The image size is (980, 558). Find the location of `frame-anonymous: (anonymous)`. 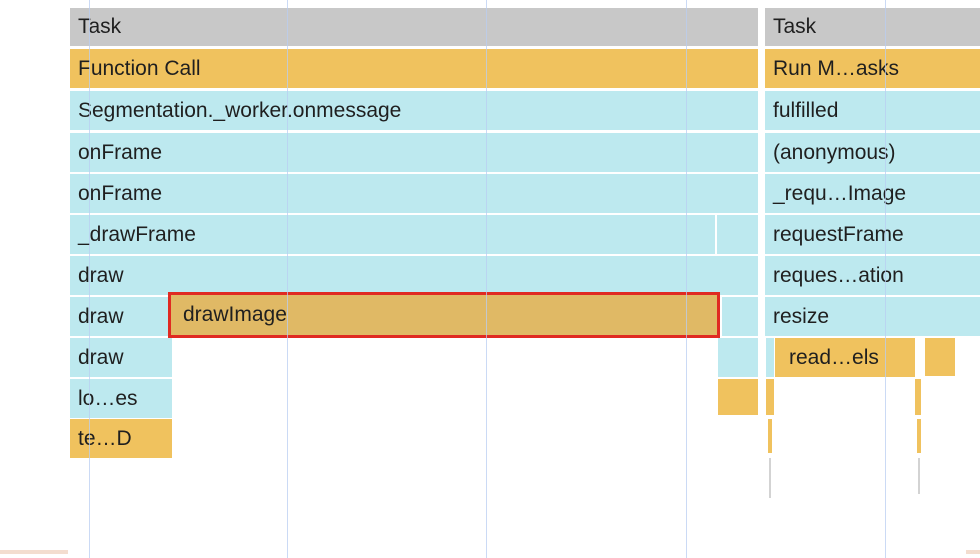

frame-anonymous: (anonymous) is located at coordinates (872, 152).